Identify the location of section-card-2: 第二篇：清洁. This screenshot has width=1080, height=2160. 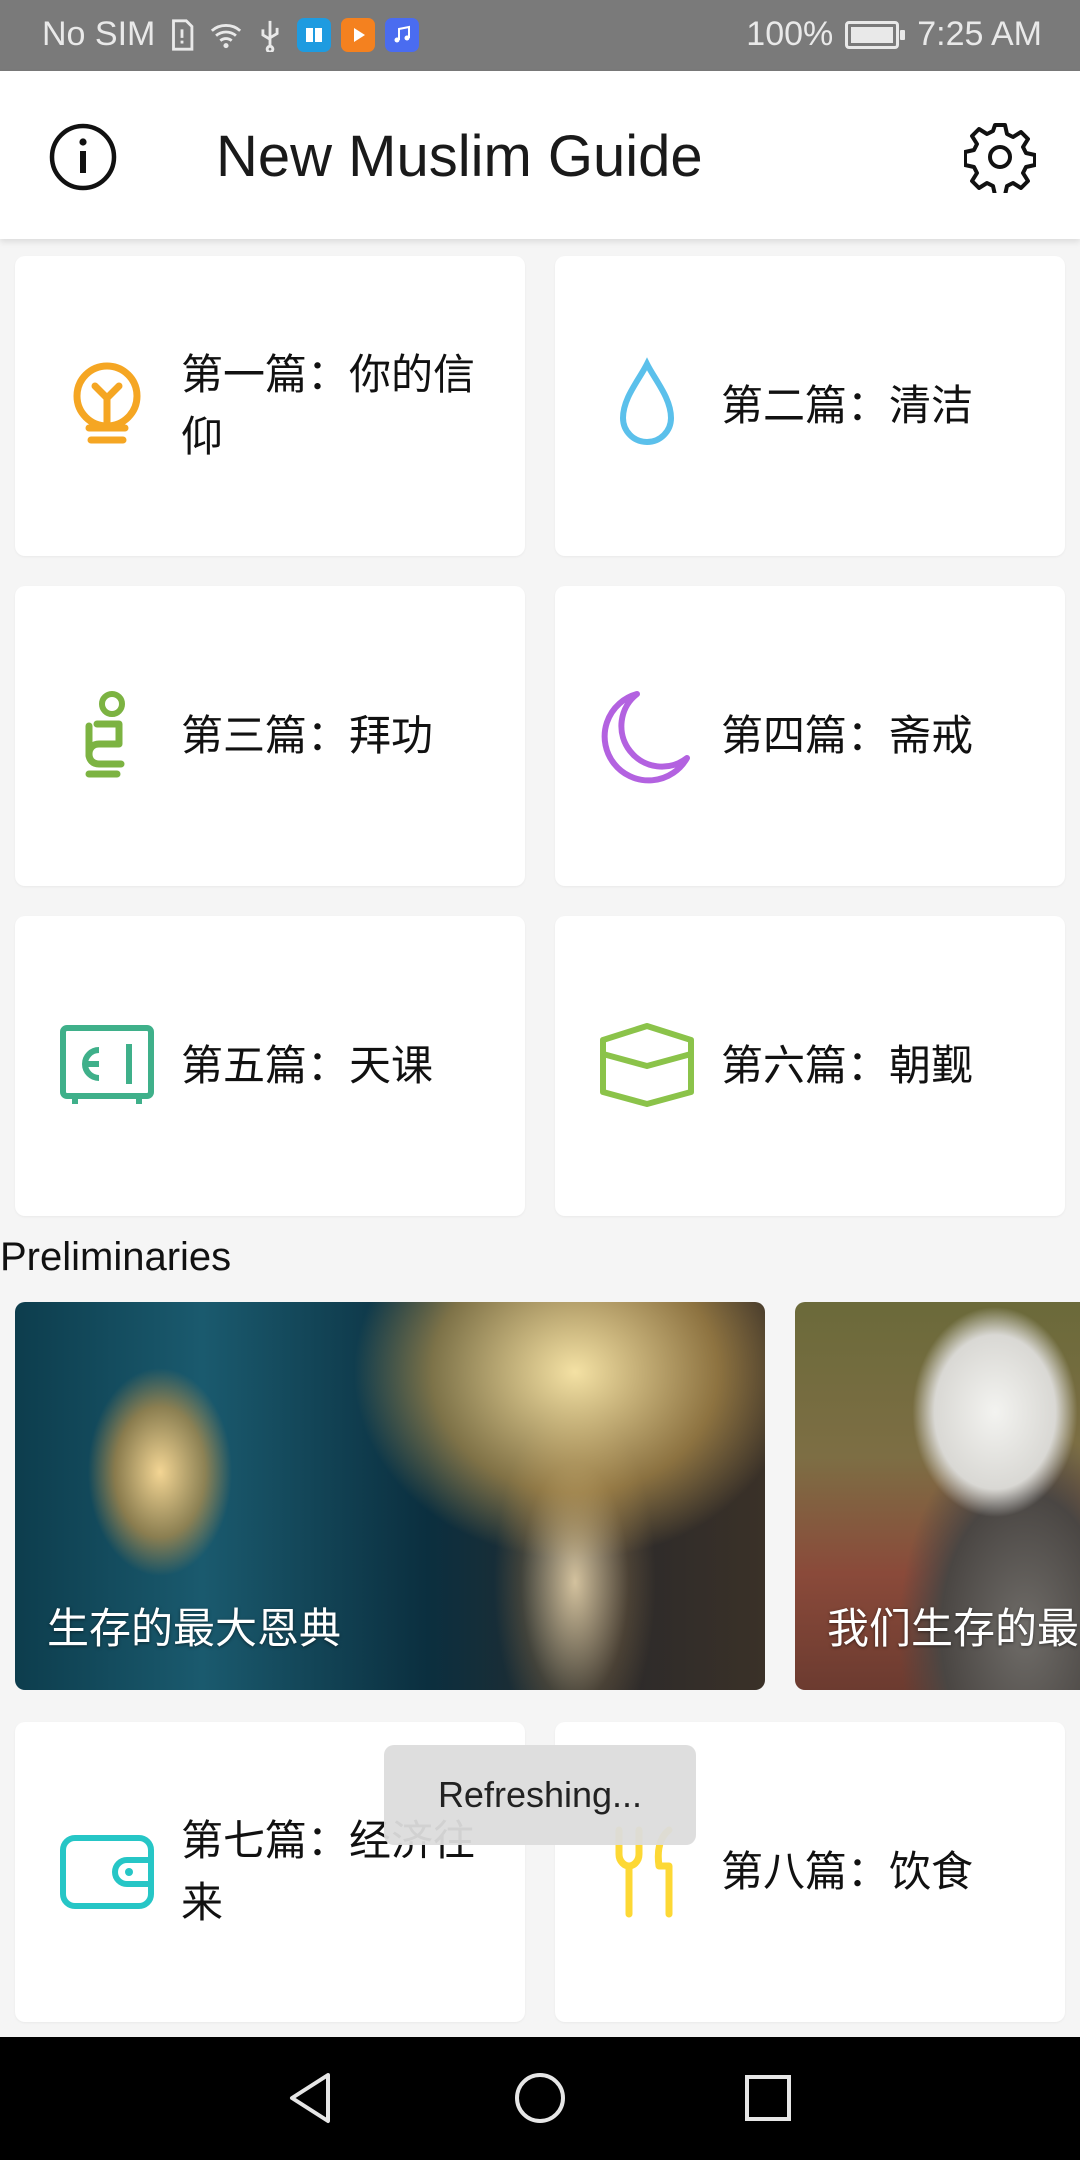
(810, 406).